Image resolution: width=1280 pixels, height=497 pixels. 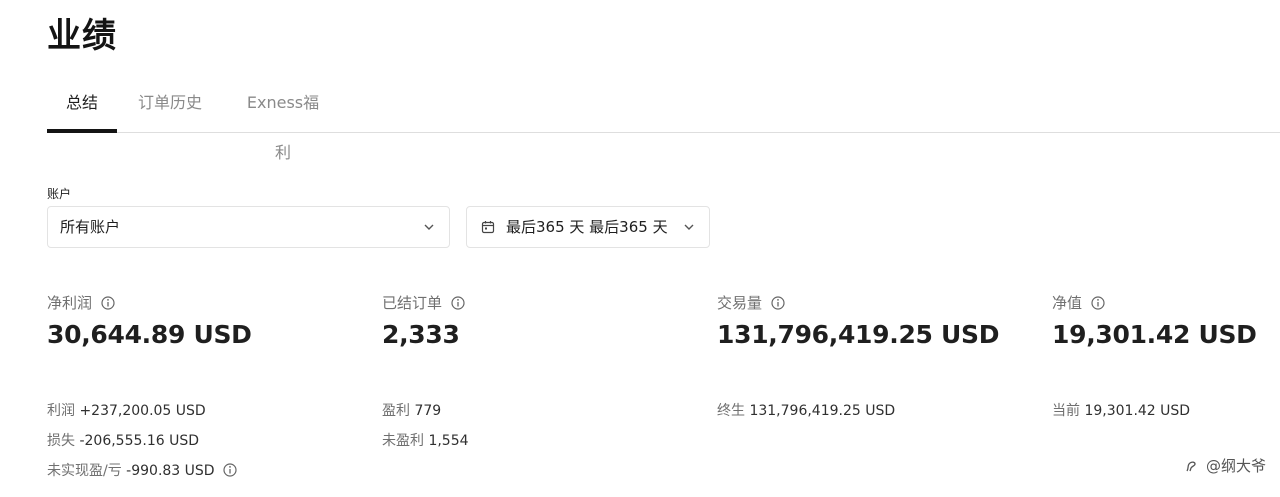 What do you see at coordinates (59, 194) in the screenshot?
I see `account-label: 账户` at bounding box center [59, 194].